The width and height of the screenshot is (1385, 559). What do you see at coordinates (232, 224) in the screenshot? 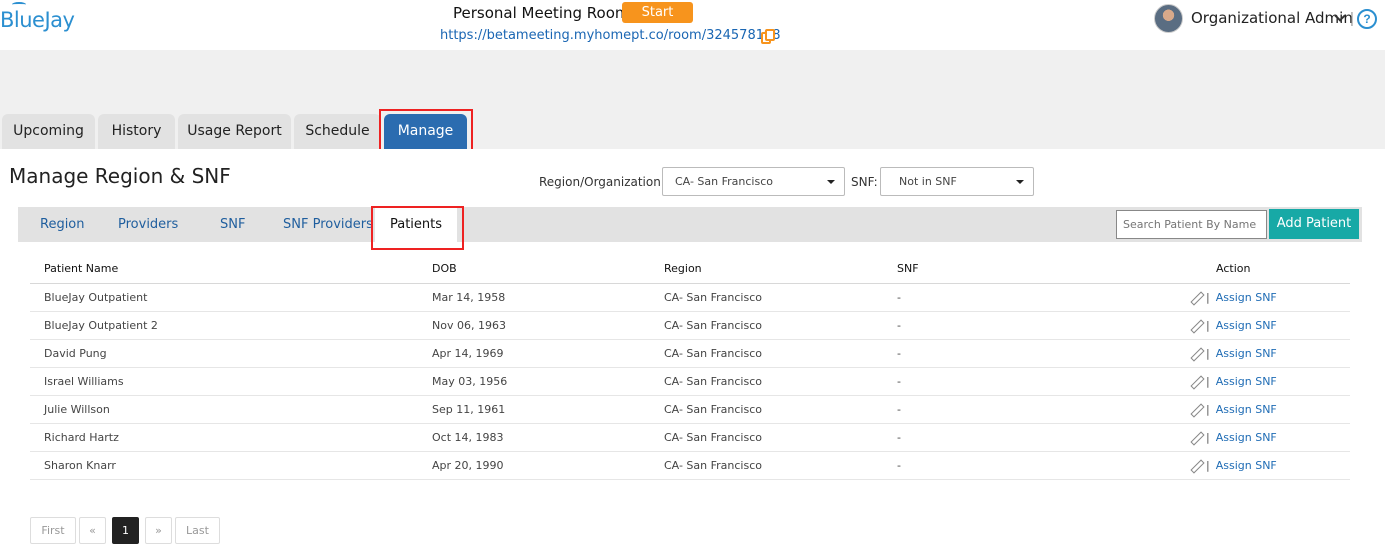
I see `subtab-snf: SNF` at bounding box center [232, 224].